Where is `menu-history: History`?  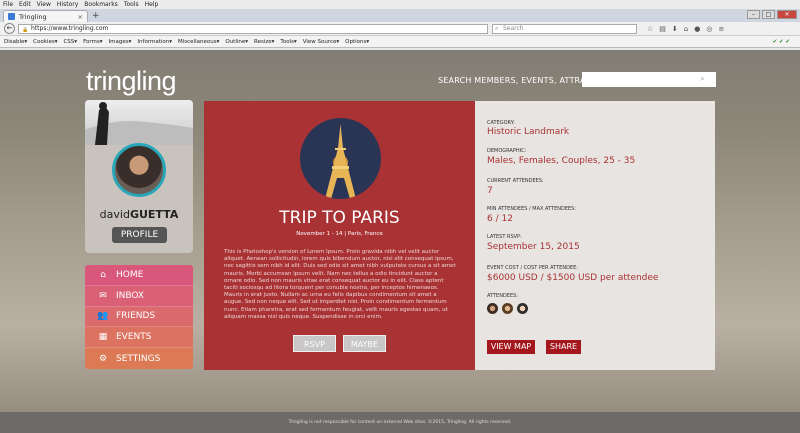 menu-history: History is located at coordinates (67, 4).